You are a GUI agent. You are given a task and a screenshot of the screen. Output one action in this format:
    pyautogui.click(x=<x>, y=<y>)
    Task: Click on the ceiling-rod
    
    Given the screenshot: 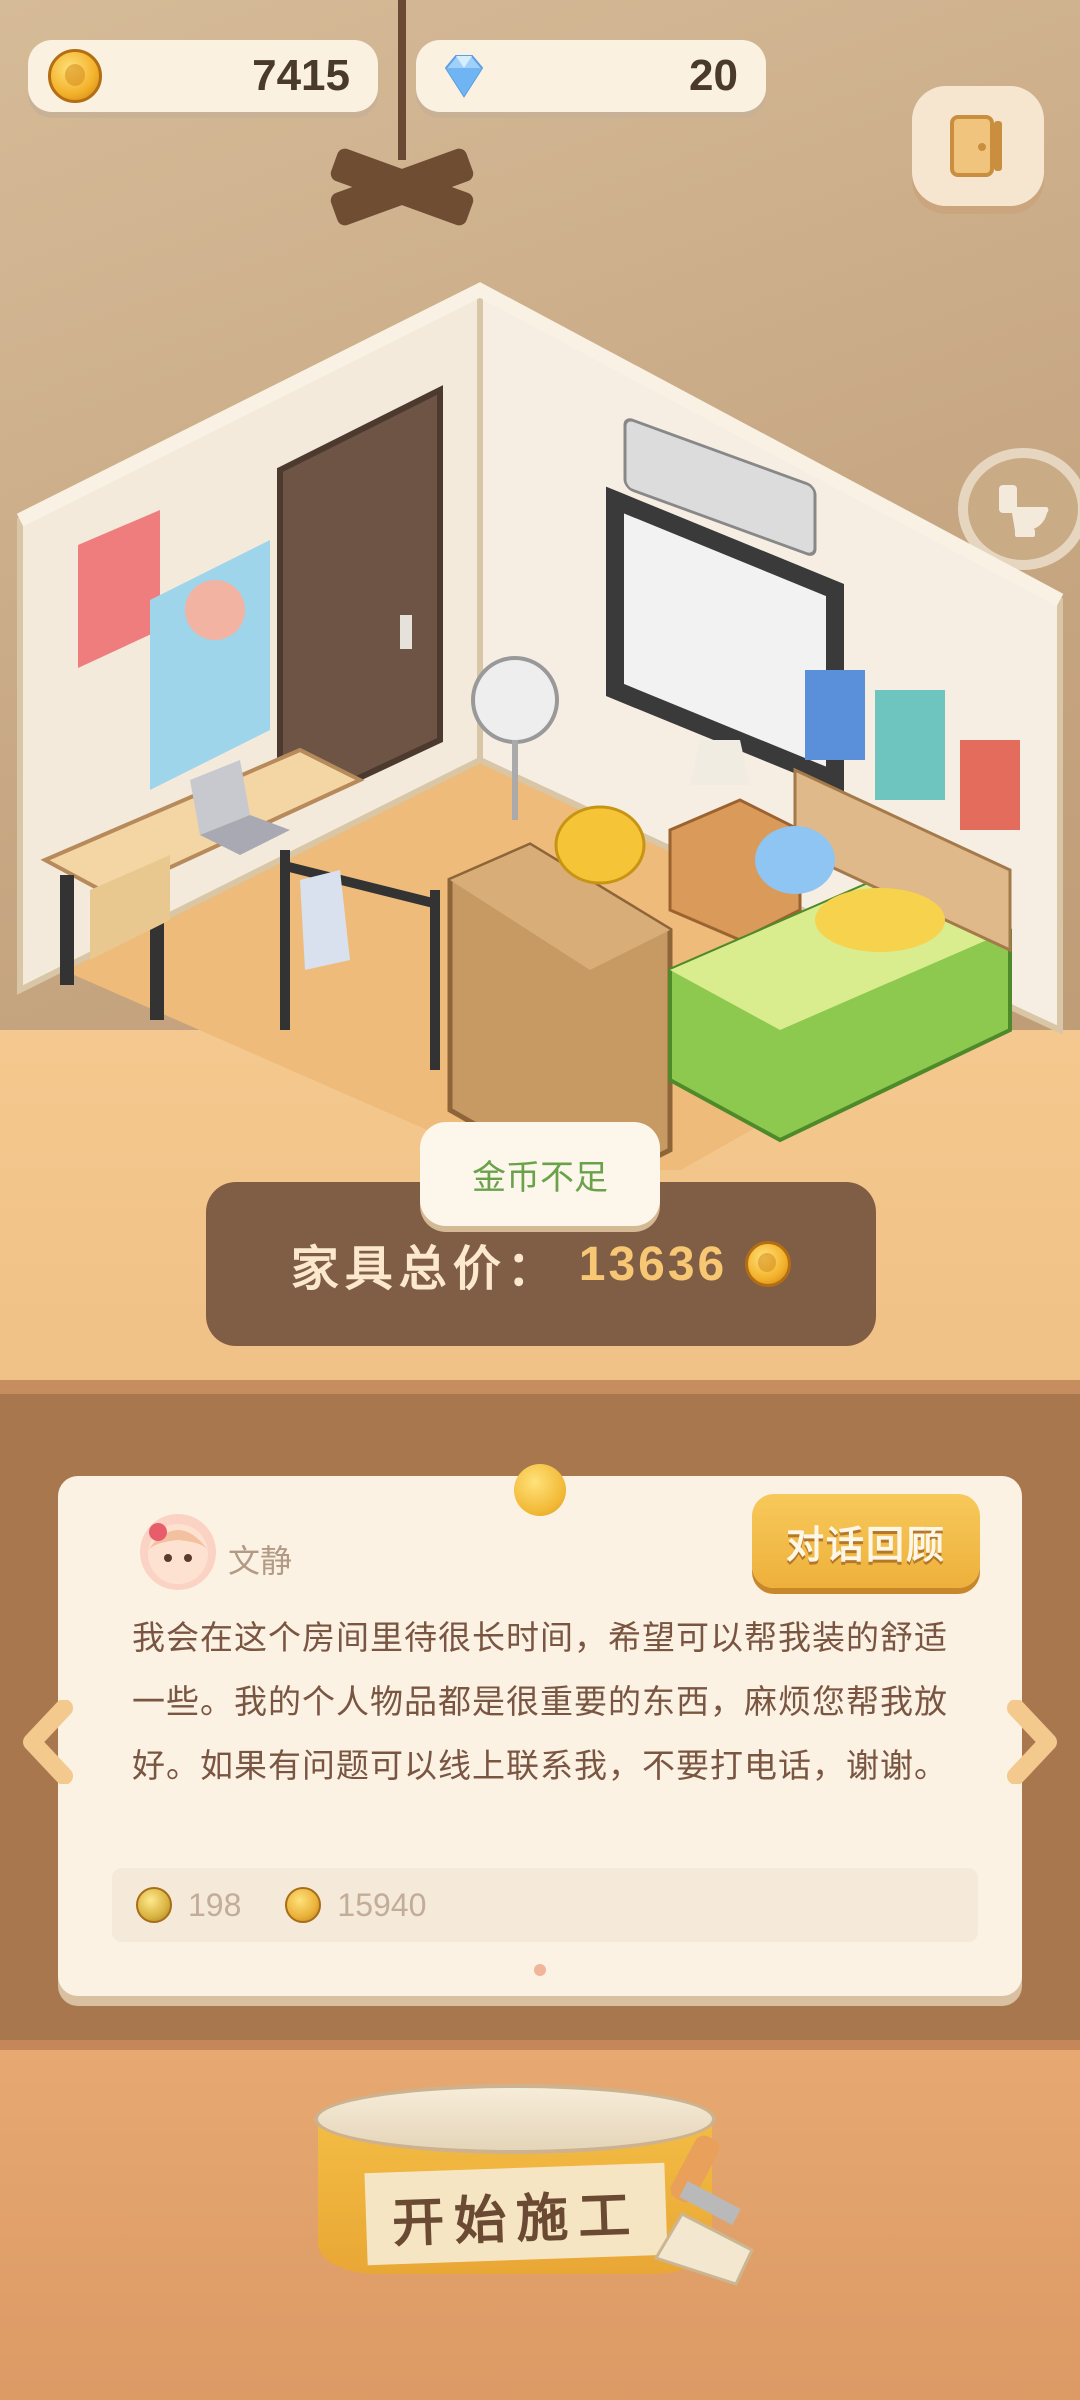 What is the action you would take?
    pyautogui.click(x=402, y=80)
    